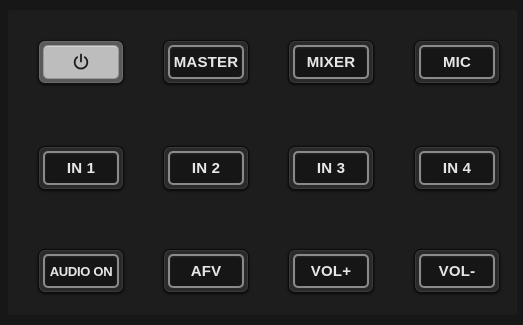 The height and width of the screenshot is (325, 523). I want to click on mic-label: MIC, so click(457, 62).